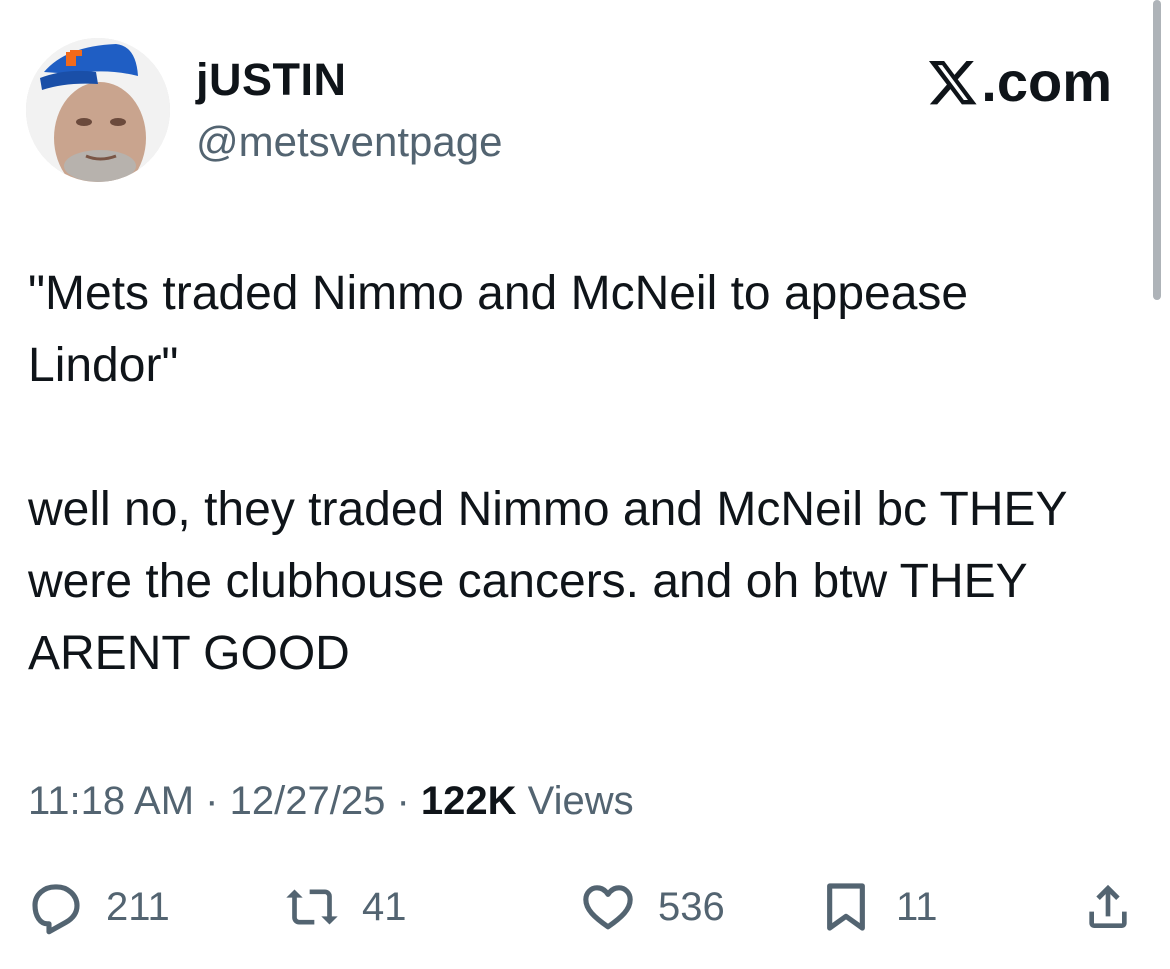 The image size is (1170, 969). Describe the element at coordinates (846, 907) in the screenshot. I see `bookmark-icon` at that location.